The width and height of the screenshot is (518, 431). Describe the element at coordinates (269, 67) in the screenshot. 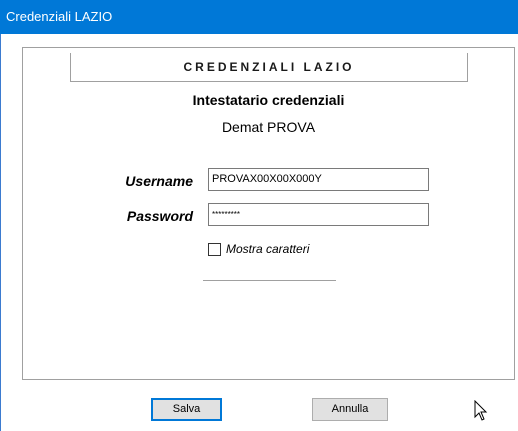

I see `panel-header: CREDENZIALI LAZIO` at that location.